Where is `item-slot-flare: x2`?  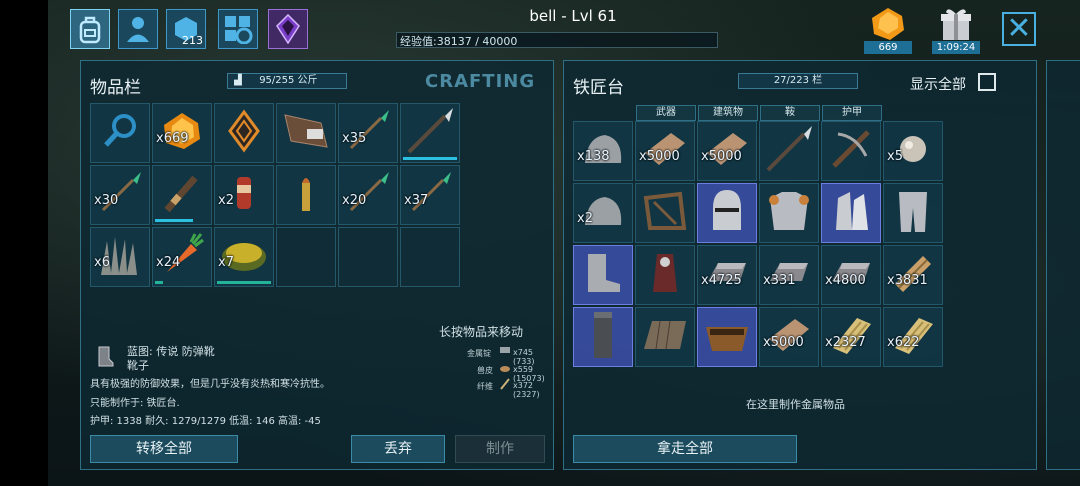
item-slot-flare: x2 is located at coordinates (244, 195).